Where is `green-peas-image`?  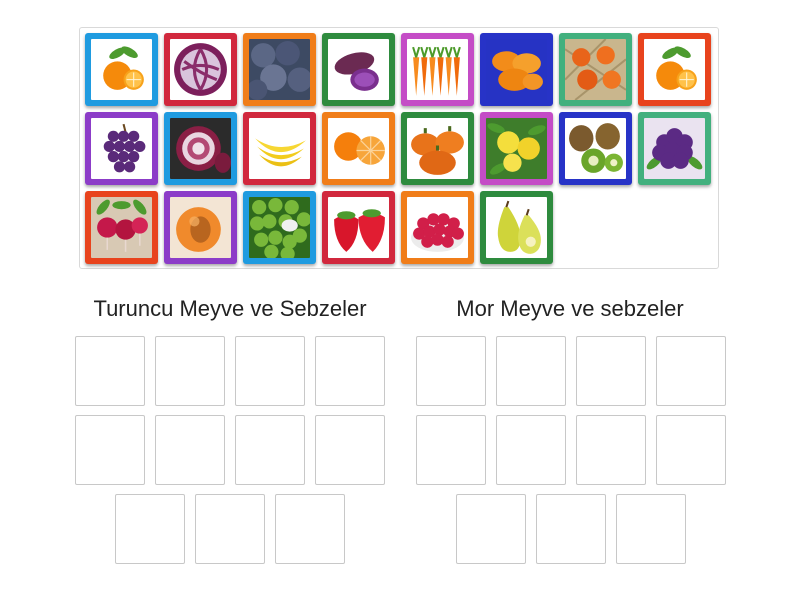
green-peas-image is located at coordinates (279, 227).